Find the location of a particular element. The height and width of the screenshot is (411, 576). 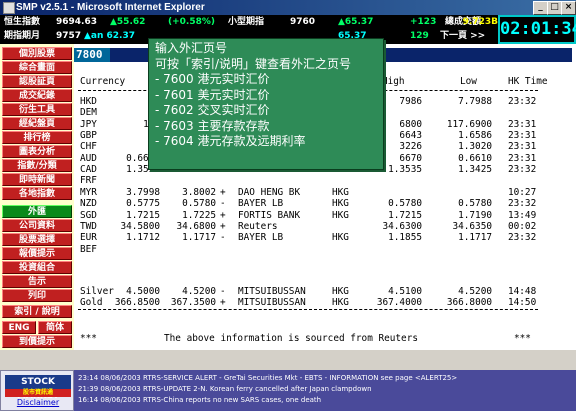

cell-high: 367.4000 is located at coordinates (399, 303).